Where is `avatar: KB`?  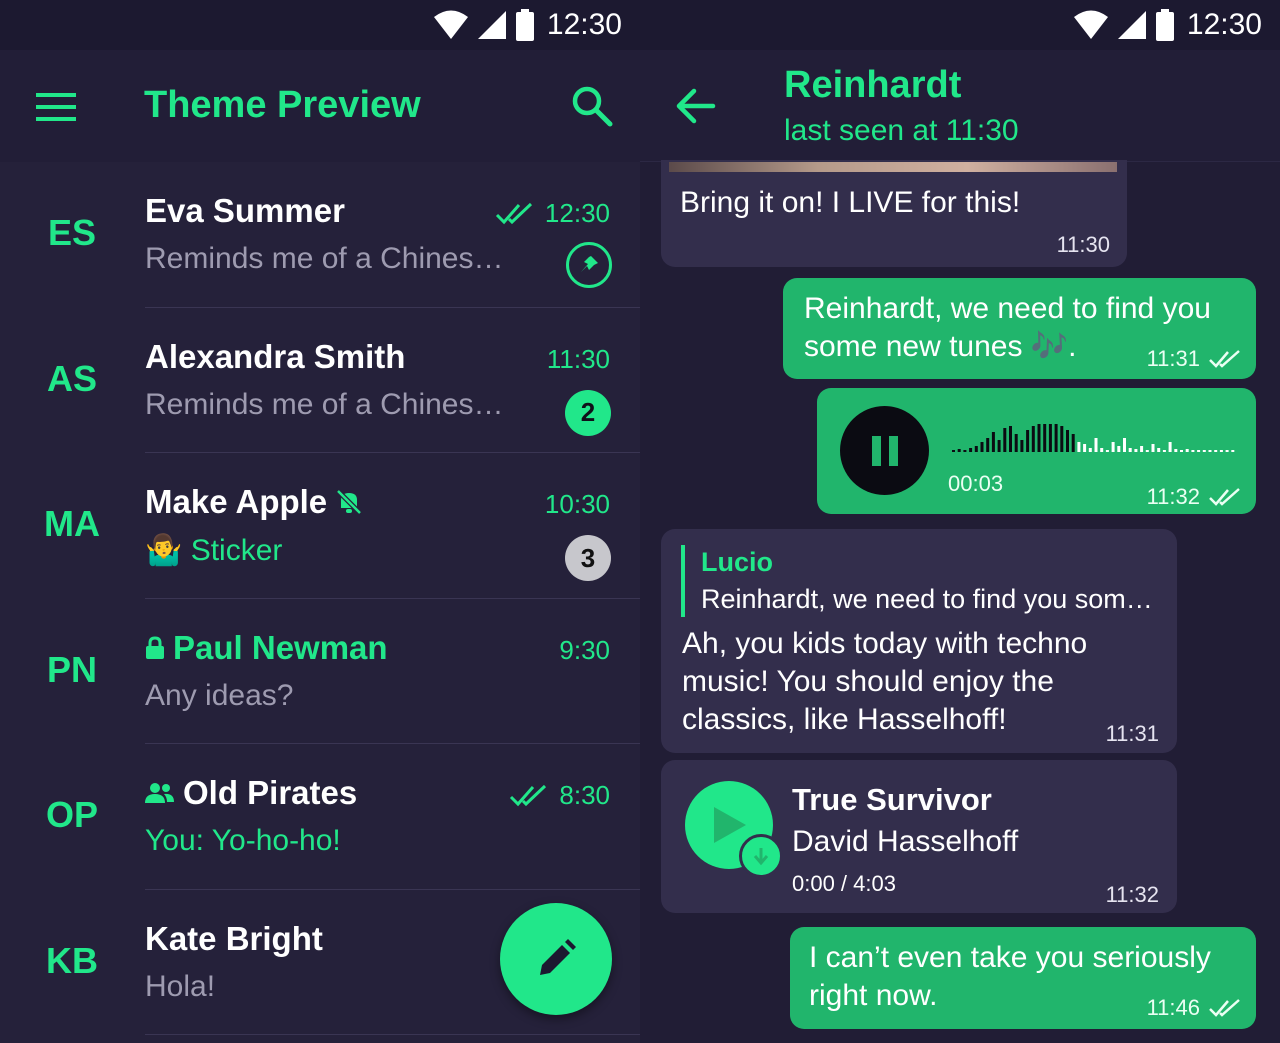 avatar: KB is located at coordinates (72, 960).